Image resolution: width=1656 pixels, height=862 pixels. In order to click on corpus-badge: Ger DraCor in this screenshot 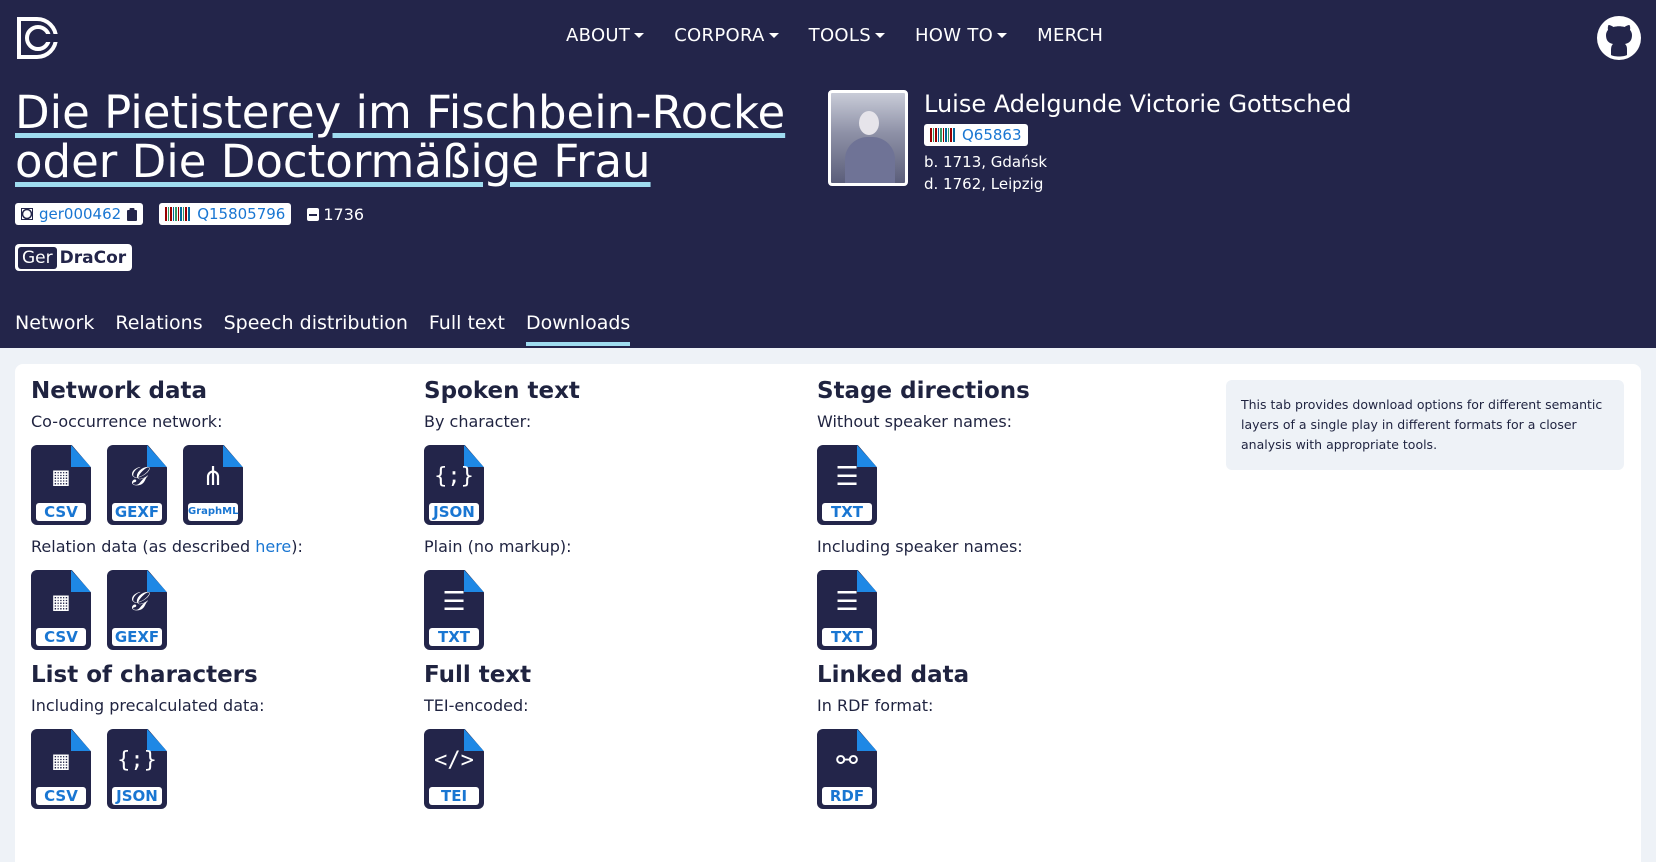, I will do `click(74, 257)`.